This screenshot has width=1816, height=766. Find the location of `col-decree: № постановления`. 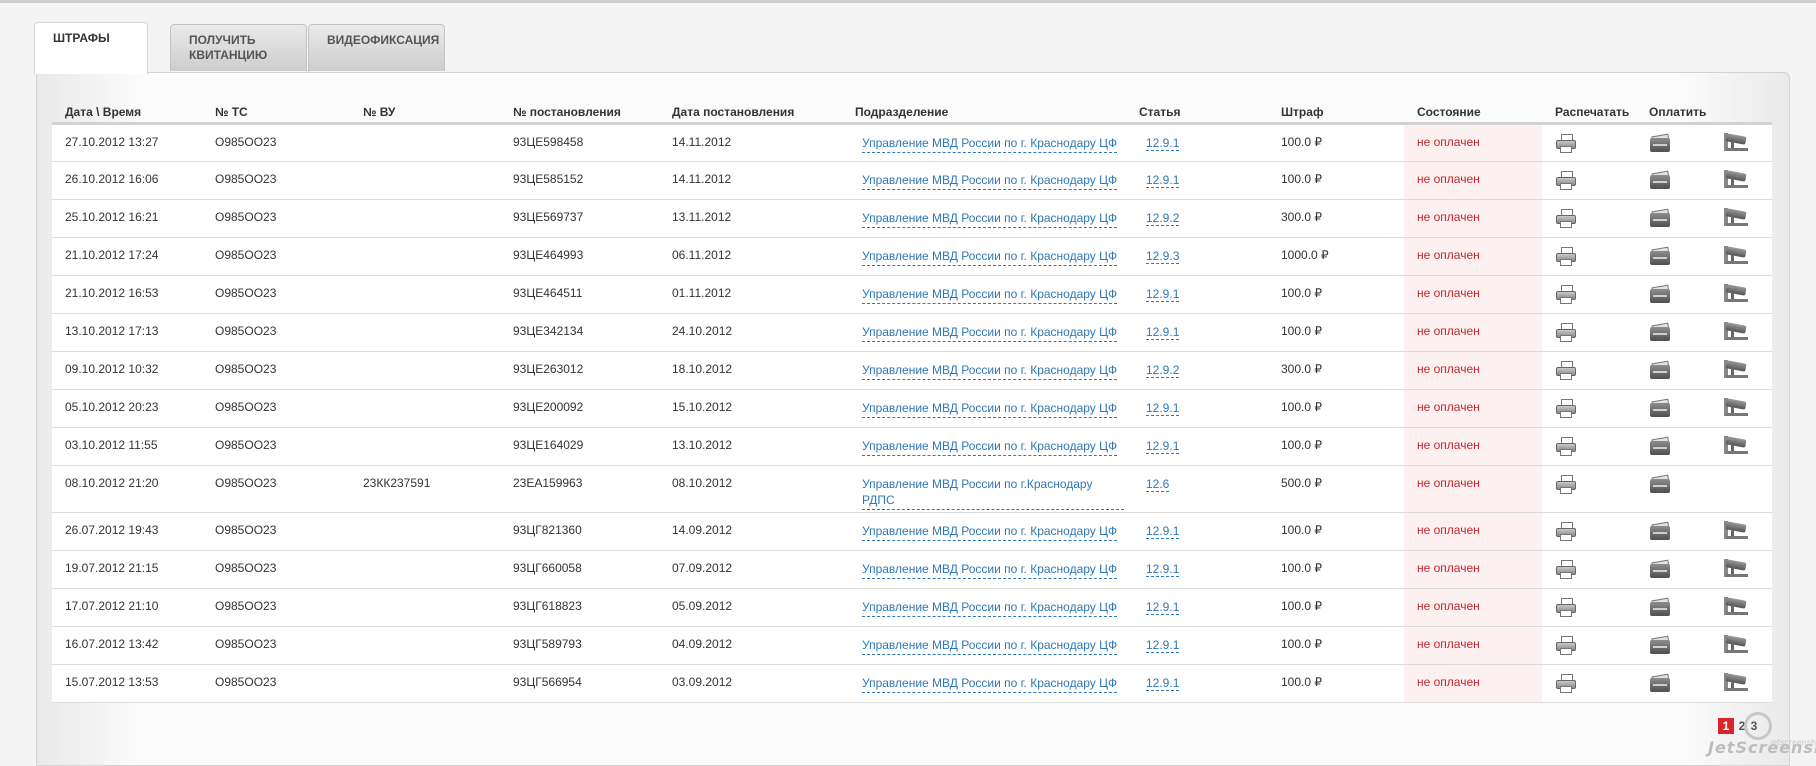

col-decree: № постановления is located at coordinates (579, 113).